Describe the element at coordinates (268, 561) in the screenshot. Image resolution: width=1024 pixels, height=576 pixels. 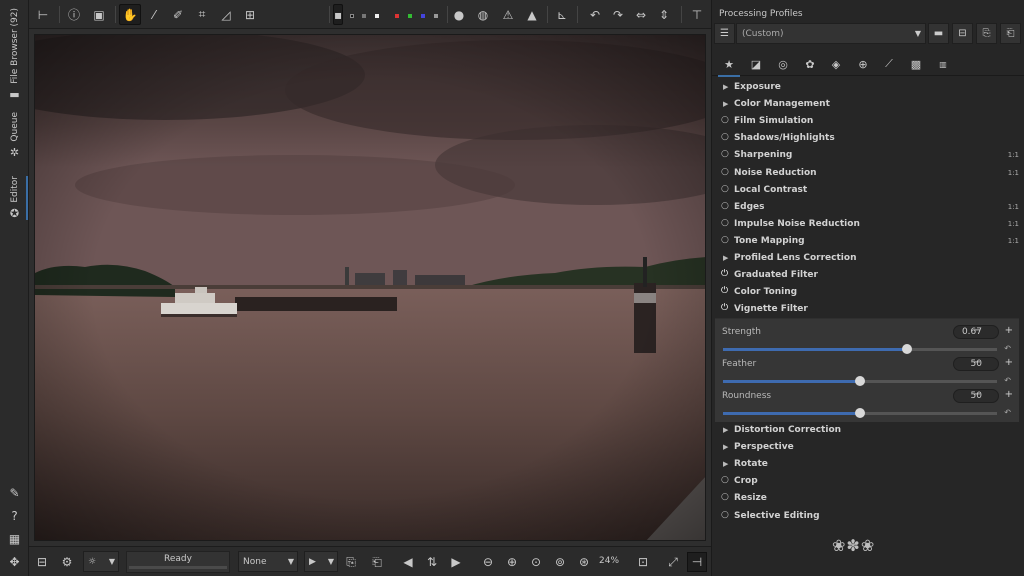
I see `snapshot-profile-combo: None ▼` at that location.